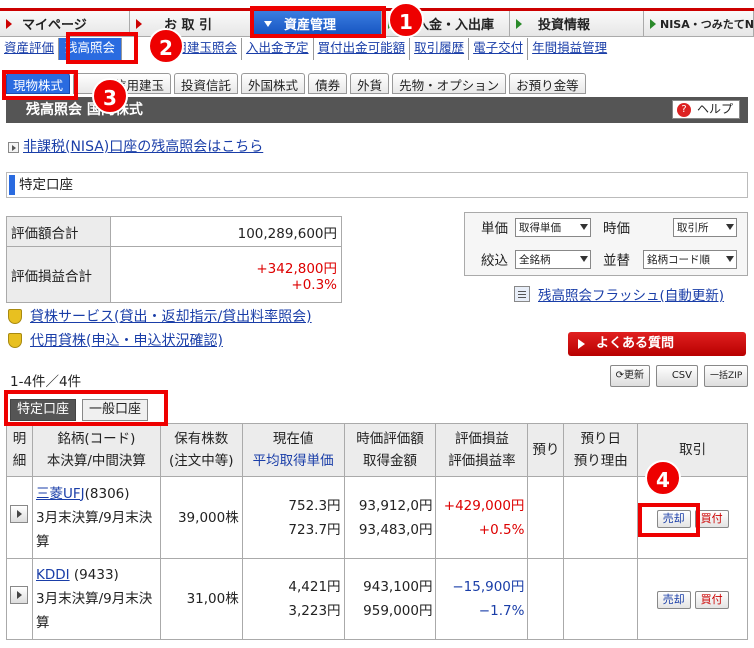 The image size is (754, 648). Describe the element at coordinates (669, 520) in the screenshot. I see `highlight-sell-button` at that location.